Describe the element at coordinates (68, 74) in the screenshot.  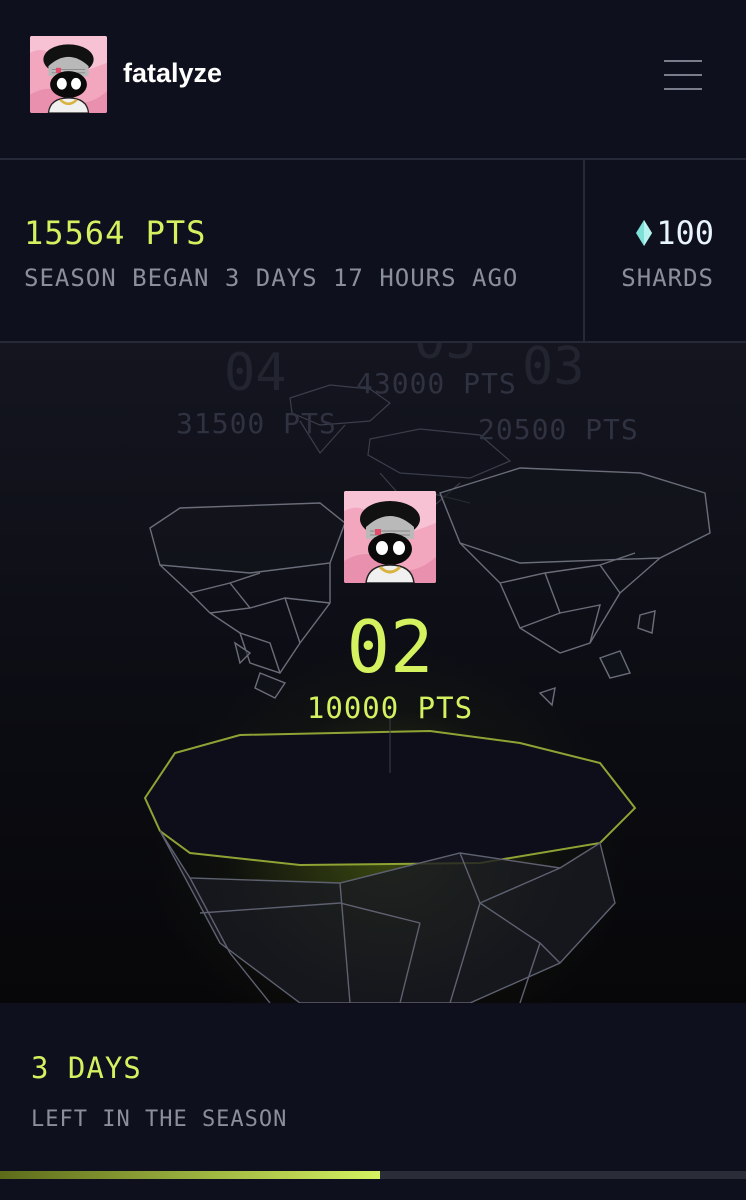
I see `user-avatar` at that location.